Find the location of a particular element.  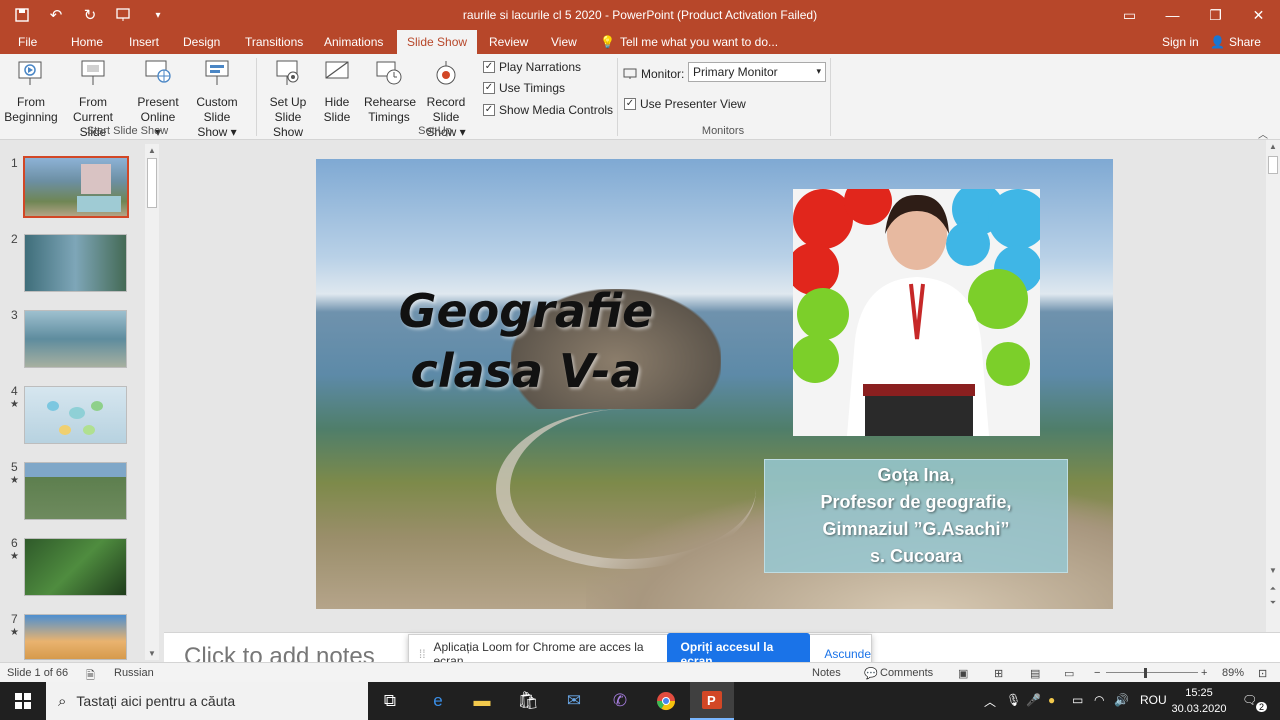

share-button: 👤 Share is located at coordinates (1235, 42).